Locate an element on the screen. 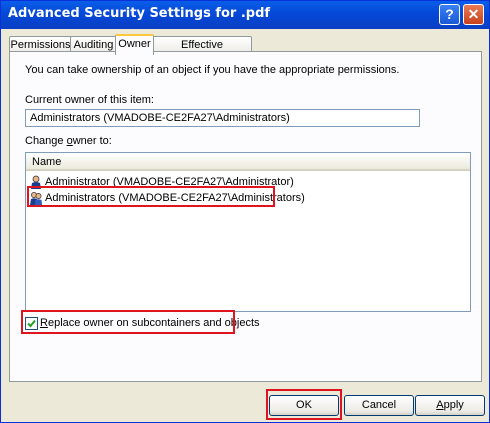 This screenshot has height=423, width=490. close-icon: ✕ is located at coordinates (473, 14).